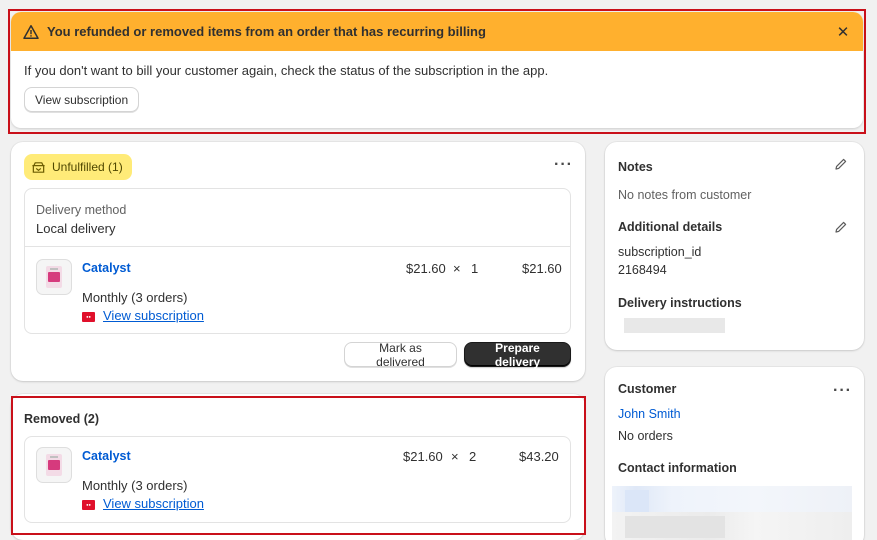  What do you see at coordinates (645, 436) in the screenshot?
I see `customer-orders: No orders` at bounding box center [645, 436].